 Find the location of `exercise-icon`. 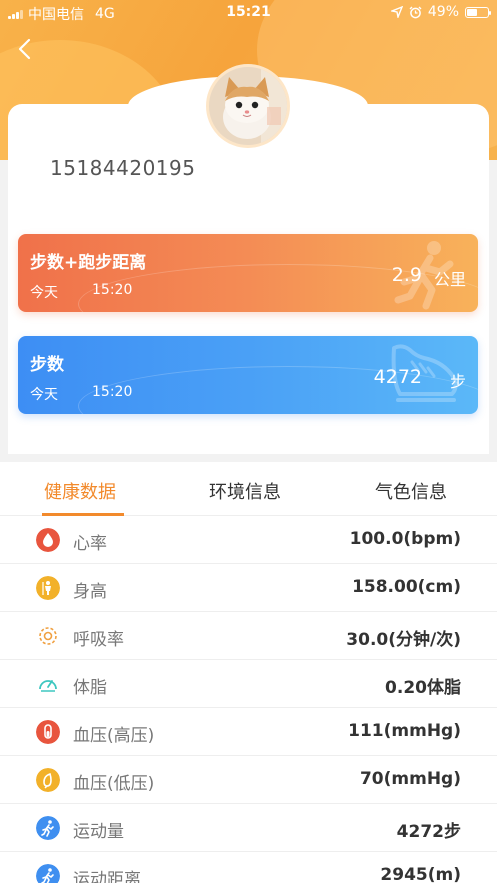

exercise-icon is located at coordinates (48, 828).